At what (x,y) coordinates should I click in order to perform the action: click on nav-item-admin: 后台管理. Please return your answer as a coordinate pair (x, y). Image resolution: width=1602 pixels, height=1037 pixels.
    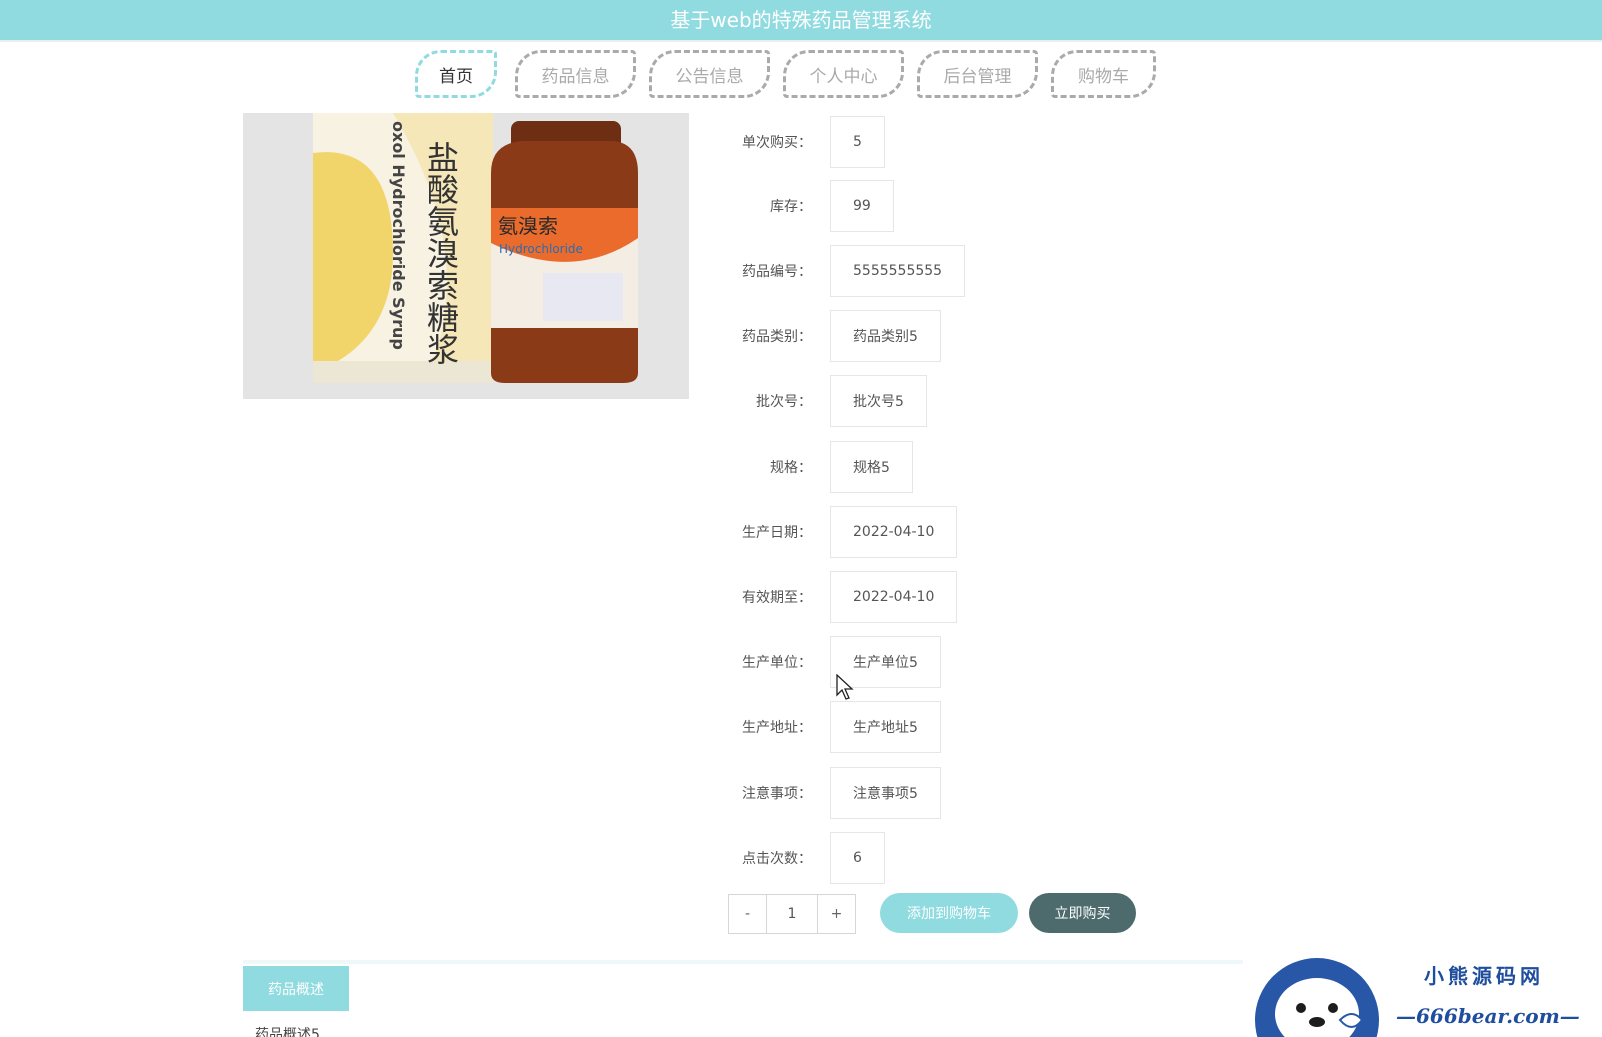
    Looking at the image, I should click on (977, 74).